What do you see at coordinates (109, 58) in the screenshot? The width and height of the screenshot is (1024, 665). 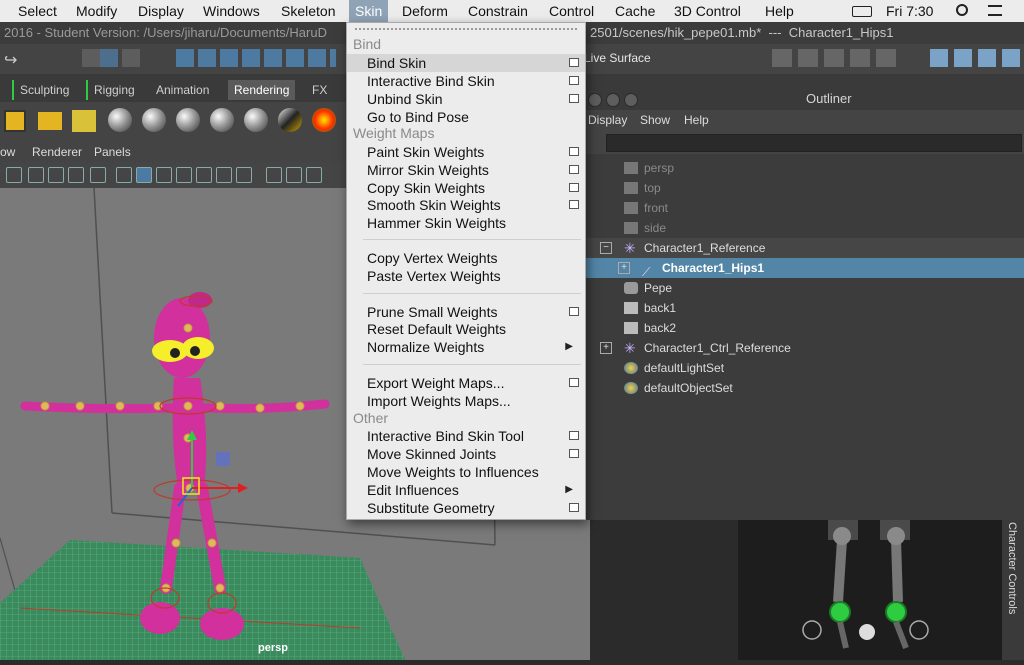 I see `lasso-tool-icon` at bounding box center [109, 58].